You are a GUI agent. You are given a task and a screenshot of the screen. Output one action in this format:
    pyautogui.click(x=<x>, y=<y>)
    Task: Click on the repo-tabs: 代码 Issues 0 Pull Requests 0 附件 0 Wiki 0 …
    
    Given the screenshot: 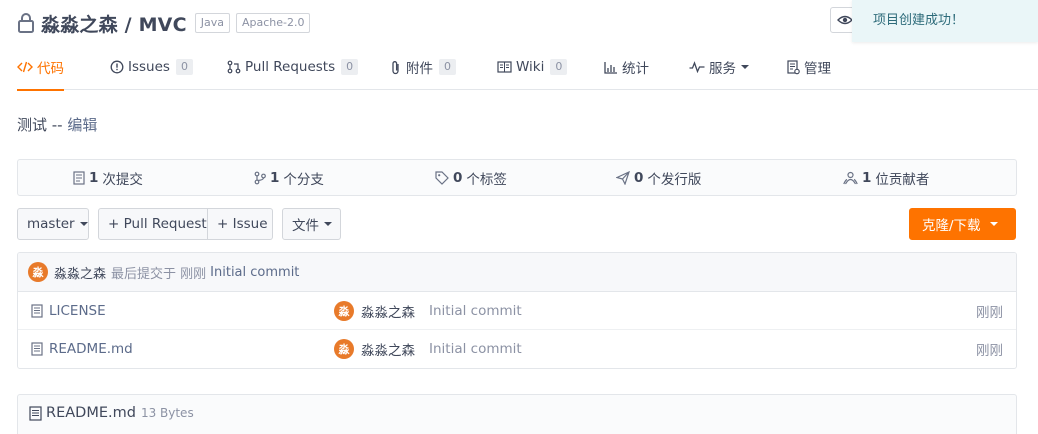 What is the action you would take?
    pyautogui.click(x=527, y=67)
    